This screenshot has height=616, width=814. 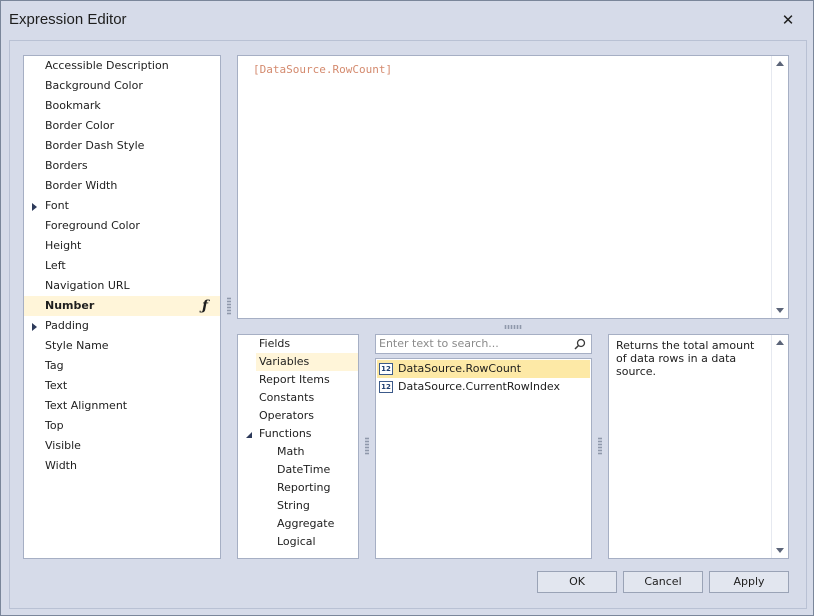 I want to click on property-item: Borders, so click(x=122, y=166).